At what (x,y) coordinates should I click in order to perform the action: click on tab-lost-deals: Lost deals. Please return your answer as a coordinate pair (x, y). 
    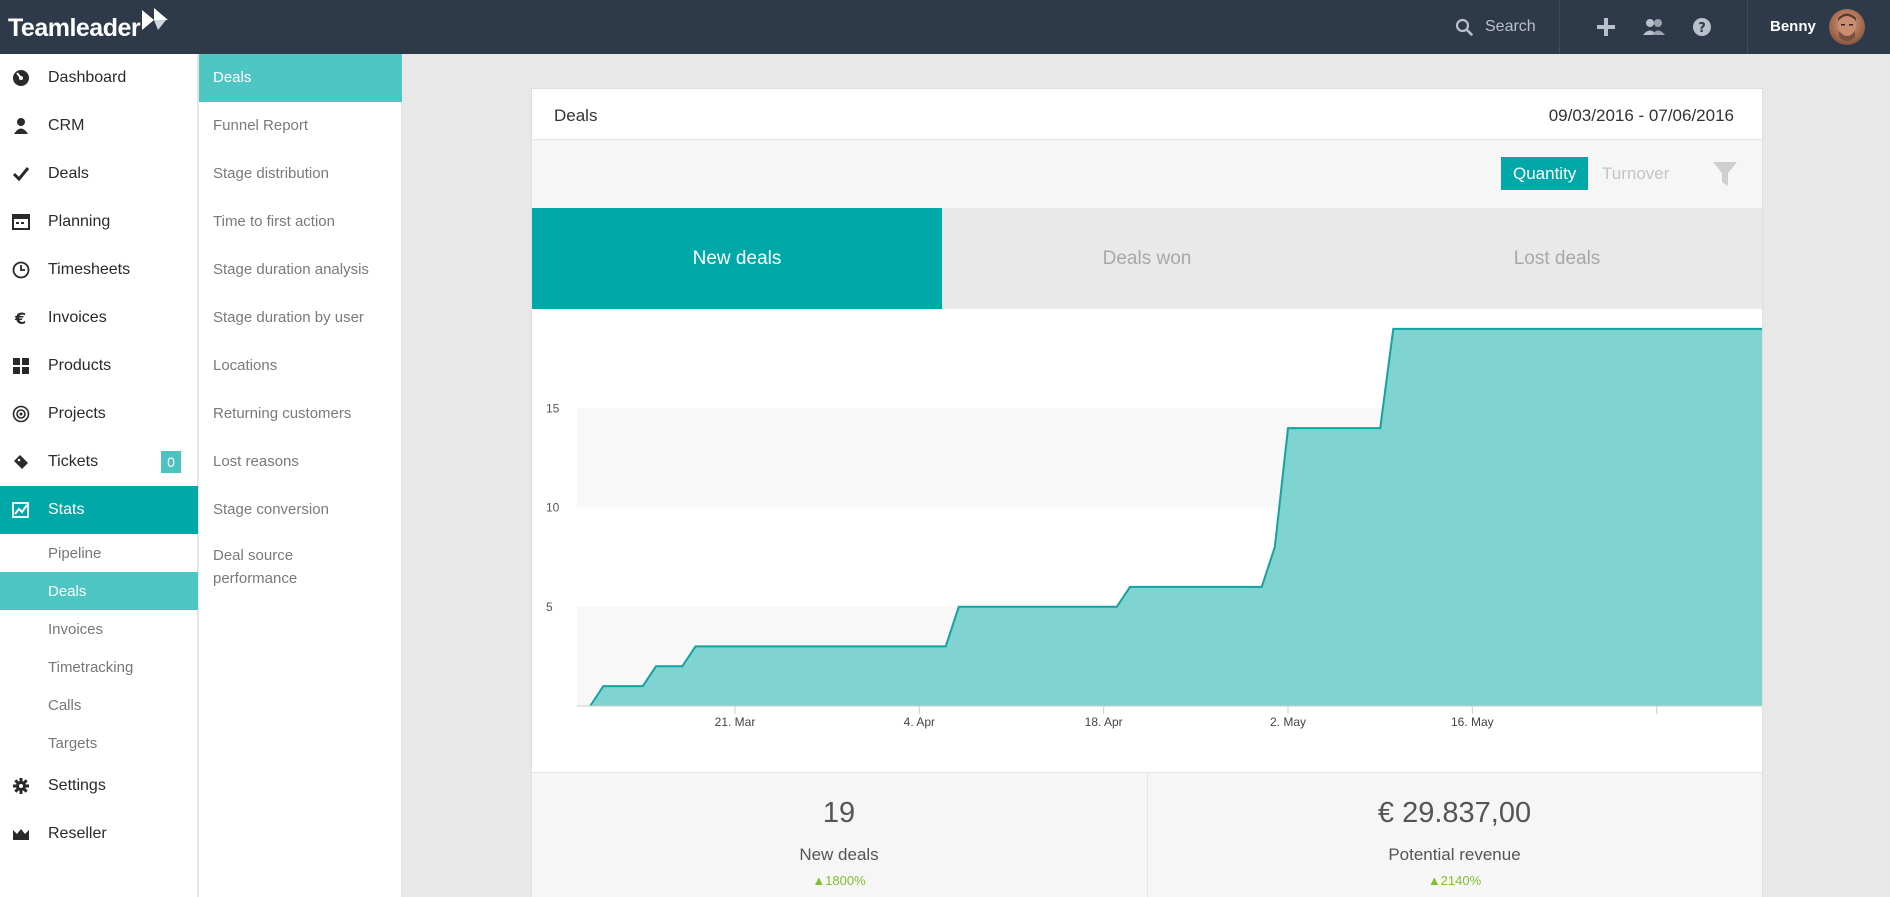
    Looking at the image, I should click on (1557, 258).